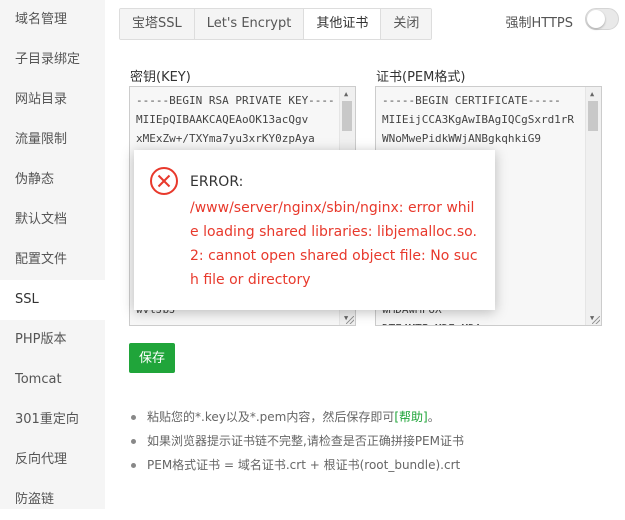 The height and width of the screenshot is (520, 625). I want to click on cert-line: WNoMwePidkWWjANBgkqhkiG9, so click(461, 138).